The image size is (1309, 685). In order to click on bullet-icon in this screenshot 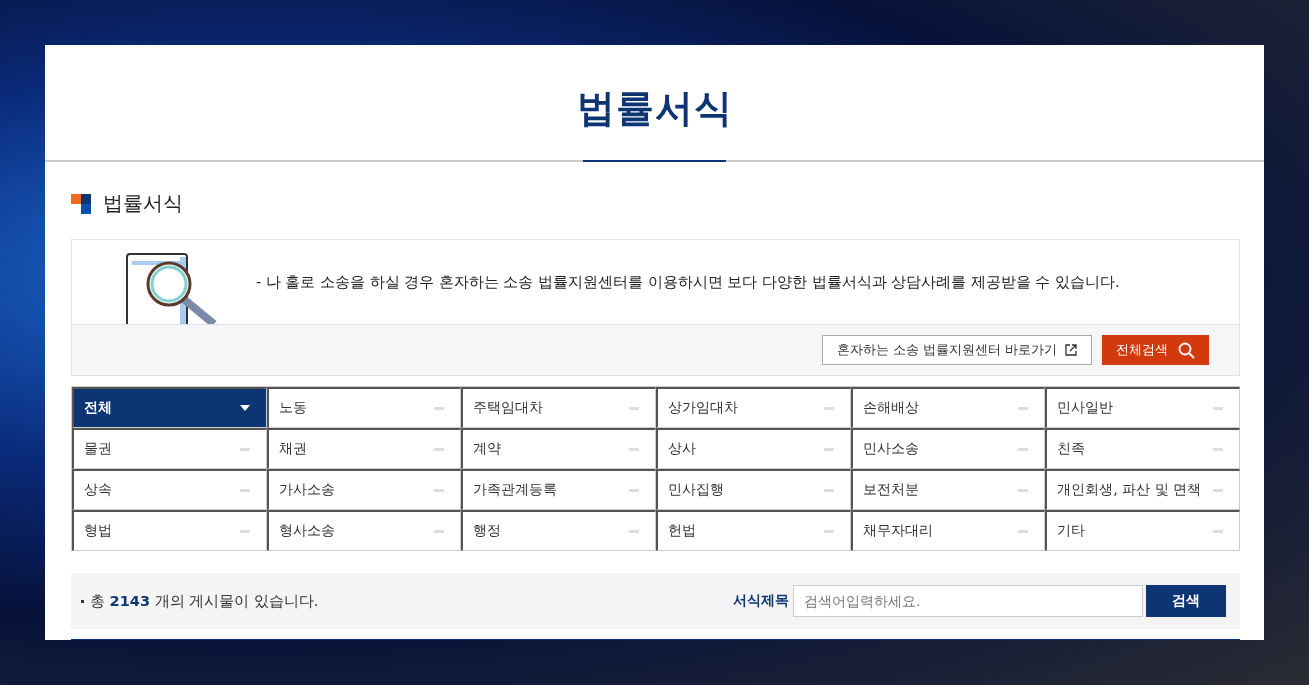, I will do `click(82, 601)`.